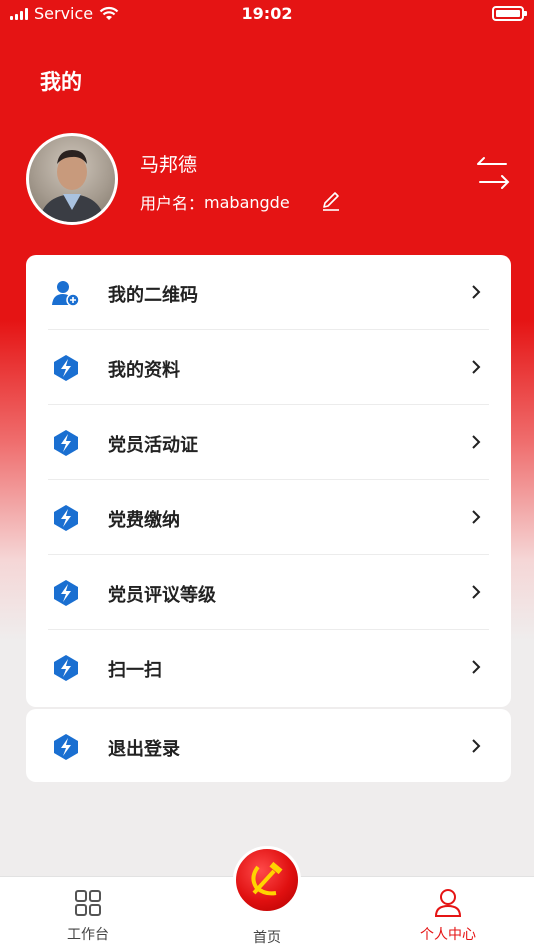 The height and width of the screenshot is (950, 534). Describe the element at coordinates (88, 935) in the screenshot. I see `tab-label: 工作台` at that location.